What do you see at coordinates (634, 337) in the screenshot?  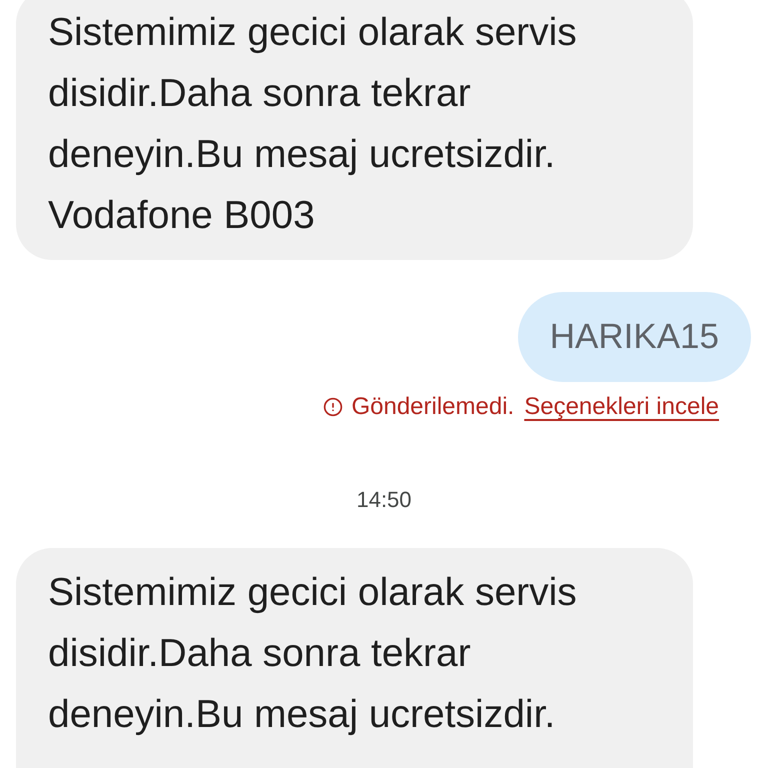 I see `message-text: HARIKA15` at bounding box center [634, 337].